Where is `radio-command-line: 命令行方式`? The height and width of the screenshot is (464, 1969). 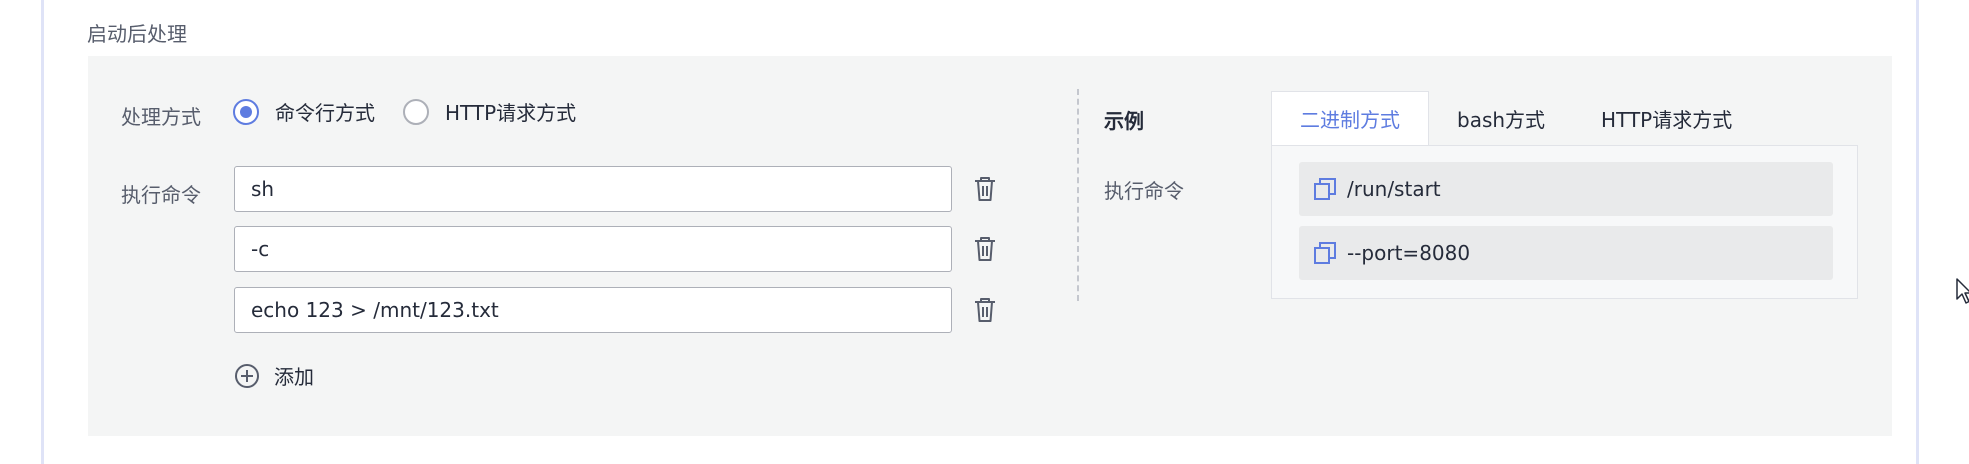
radio-command-line: 命令行方式 is located at coordinates (304, 111).